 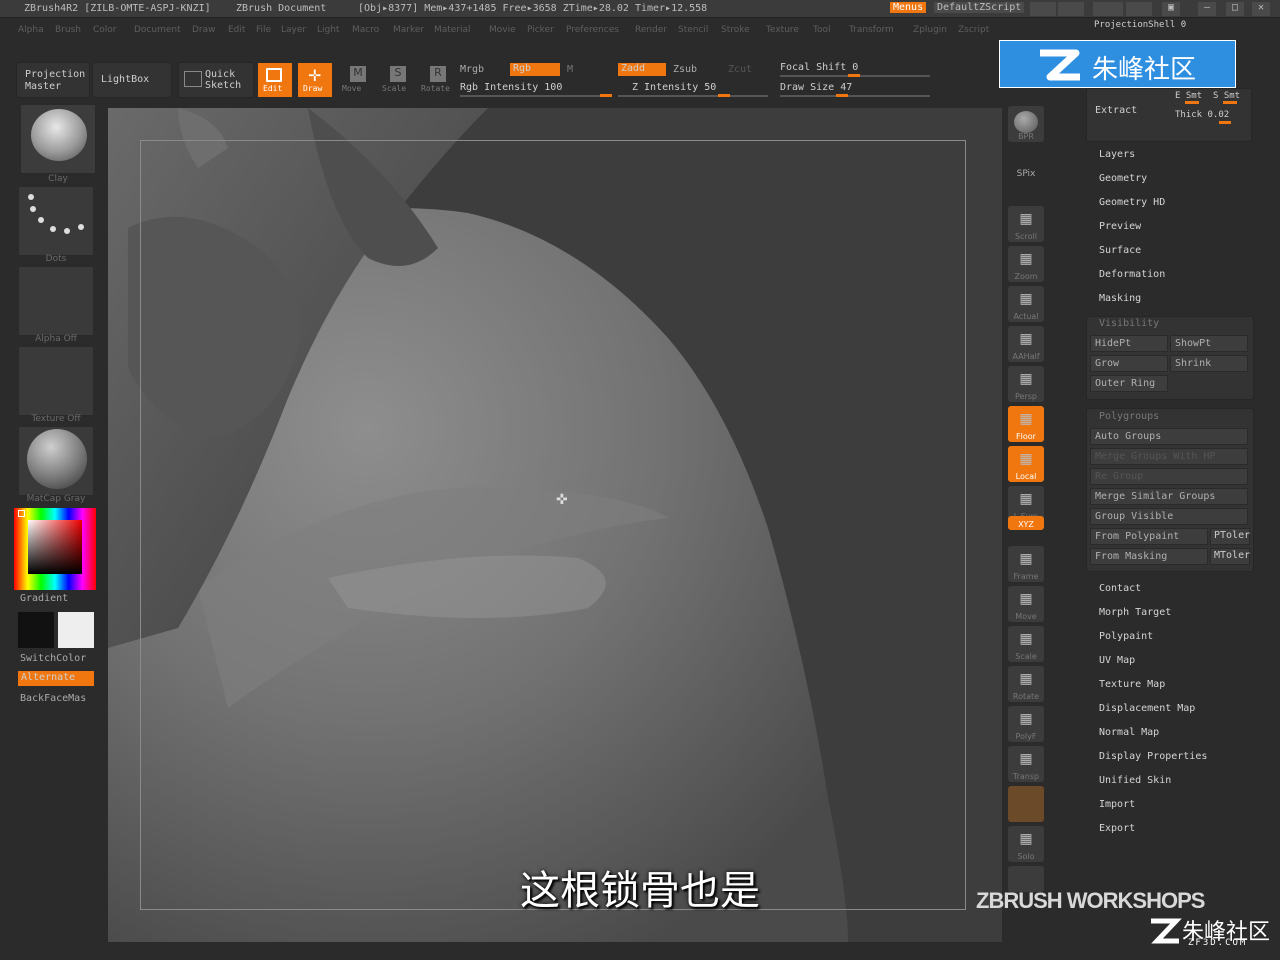 I want to click on script-button: DefaultZScript, so click(x=979, y=7).